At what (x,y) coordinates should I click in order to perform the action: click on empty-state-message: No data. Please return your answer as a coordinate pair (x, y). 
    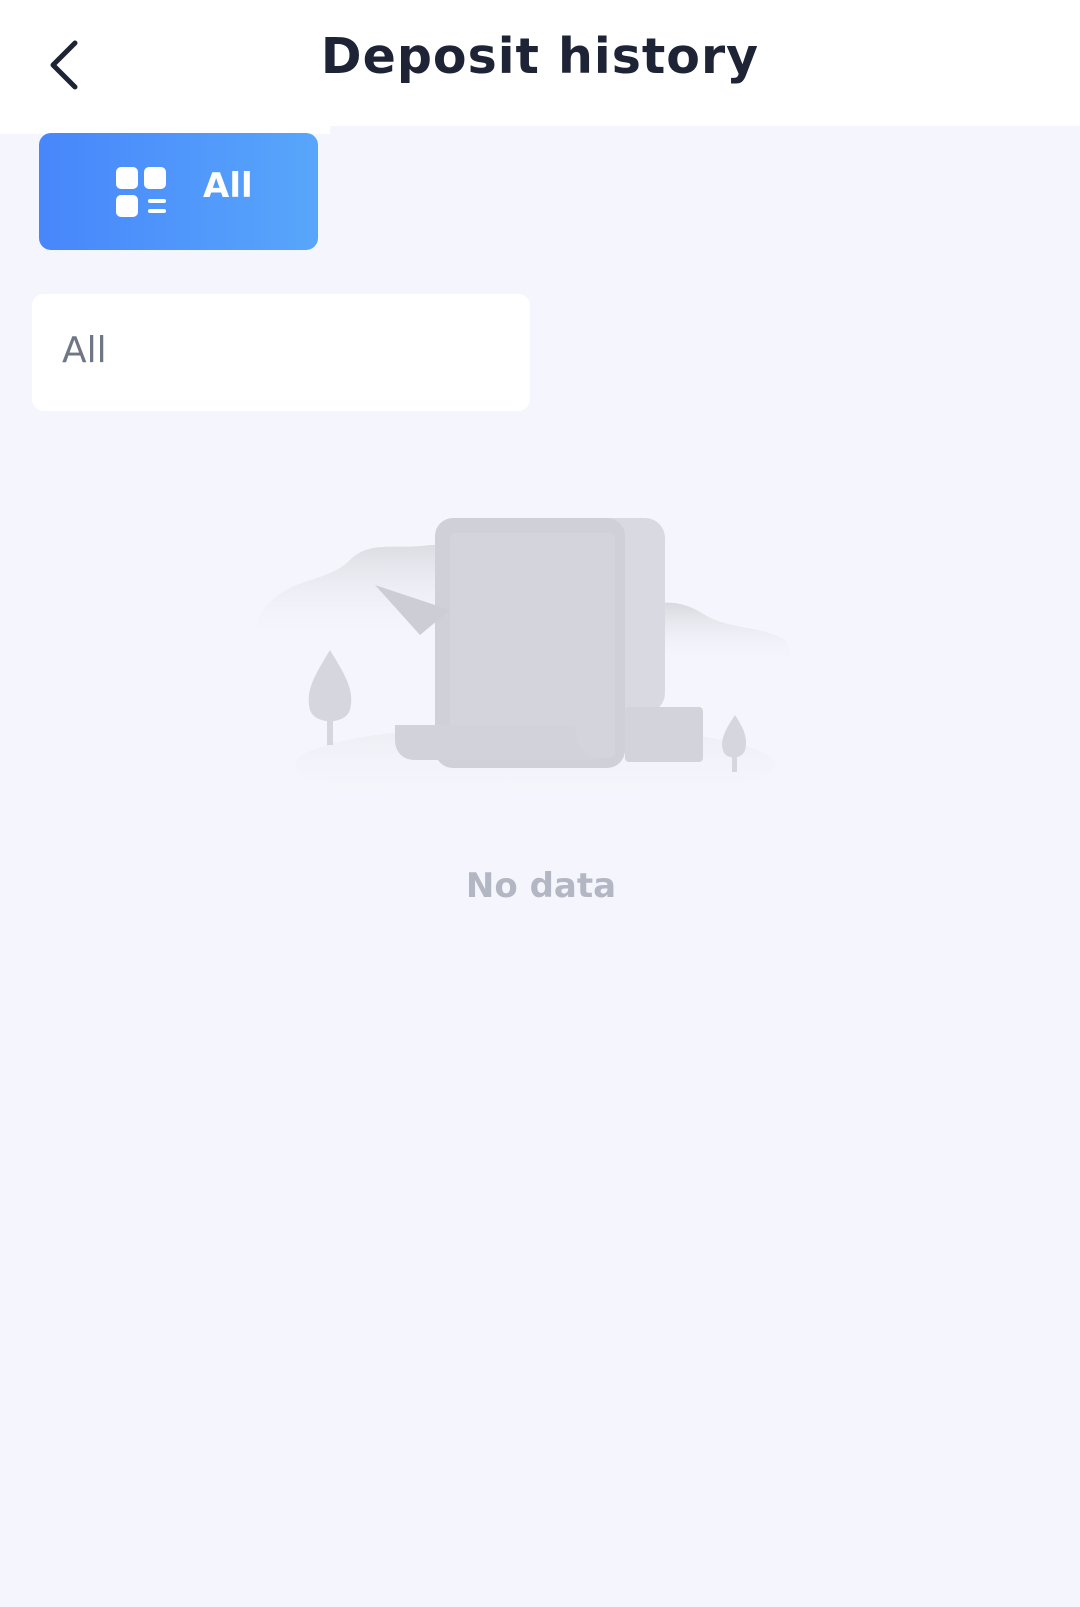
    Looking at the image, I should click on (541, 886).